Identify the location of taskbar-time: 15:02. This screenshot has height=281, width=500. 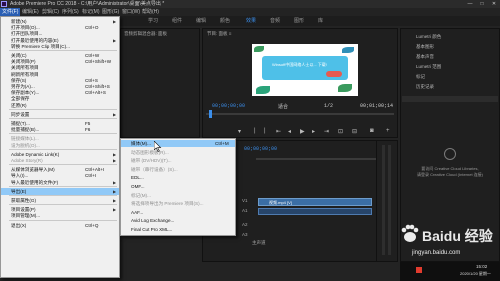
(482, 266).